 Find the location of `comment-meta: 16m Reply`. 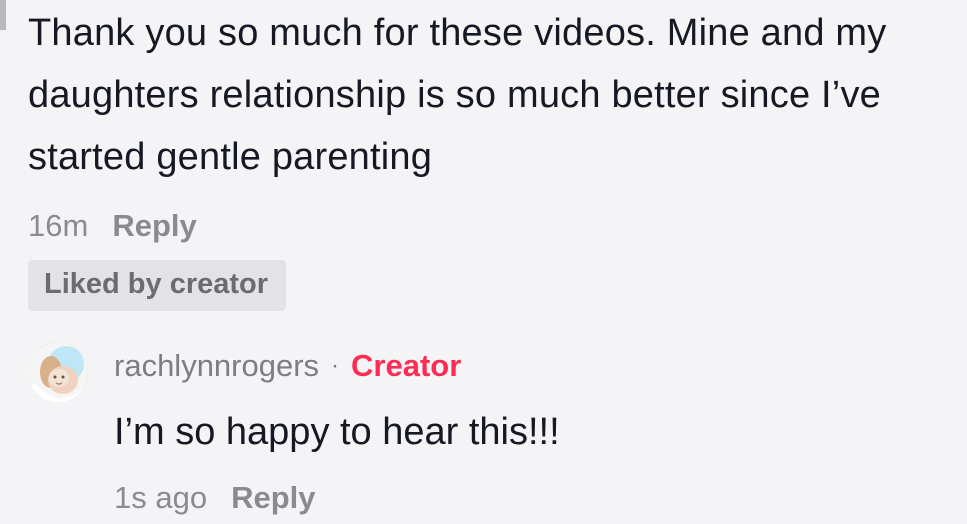

comment-meta: 16m Reply is located at coordinates (493, 226).